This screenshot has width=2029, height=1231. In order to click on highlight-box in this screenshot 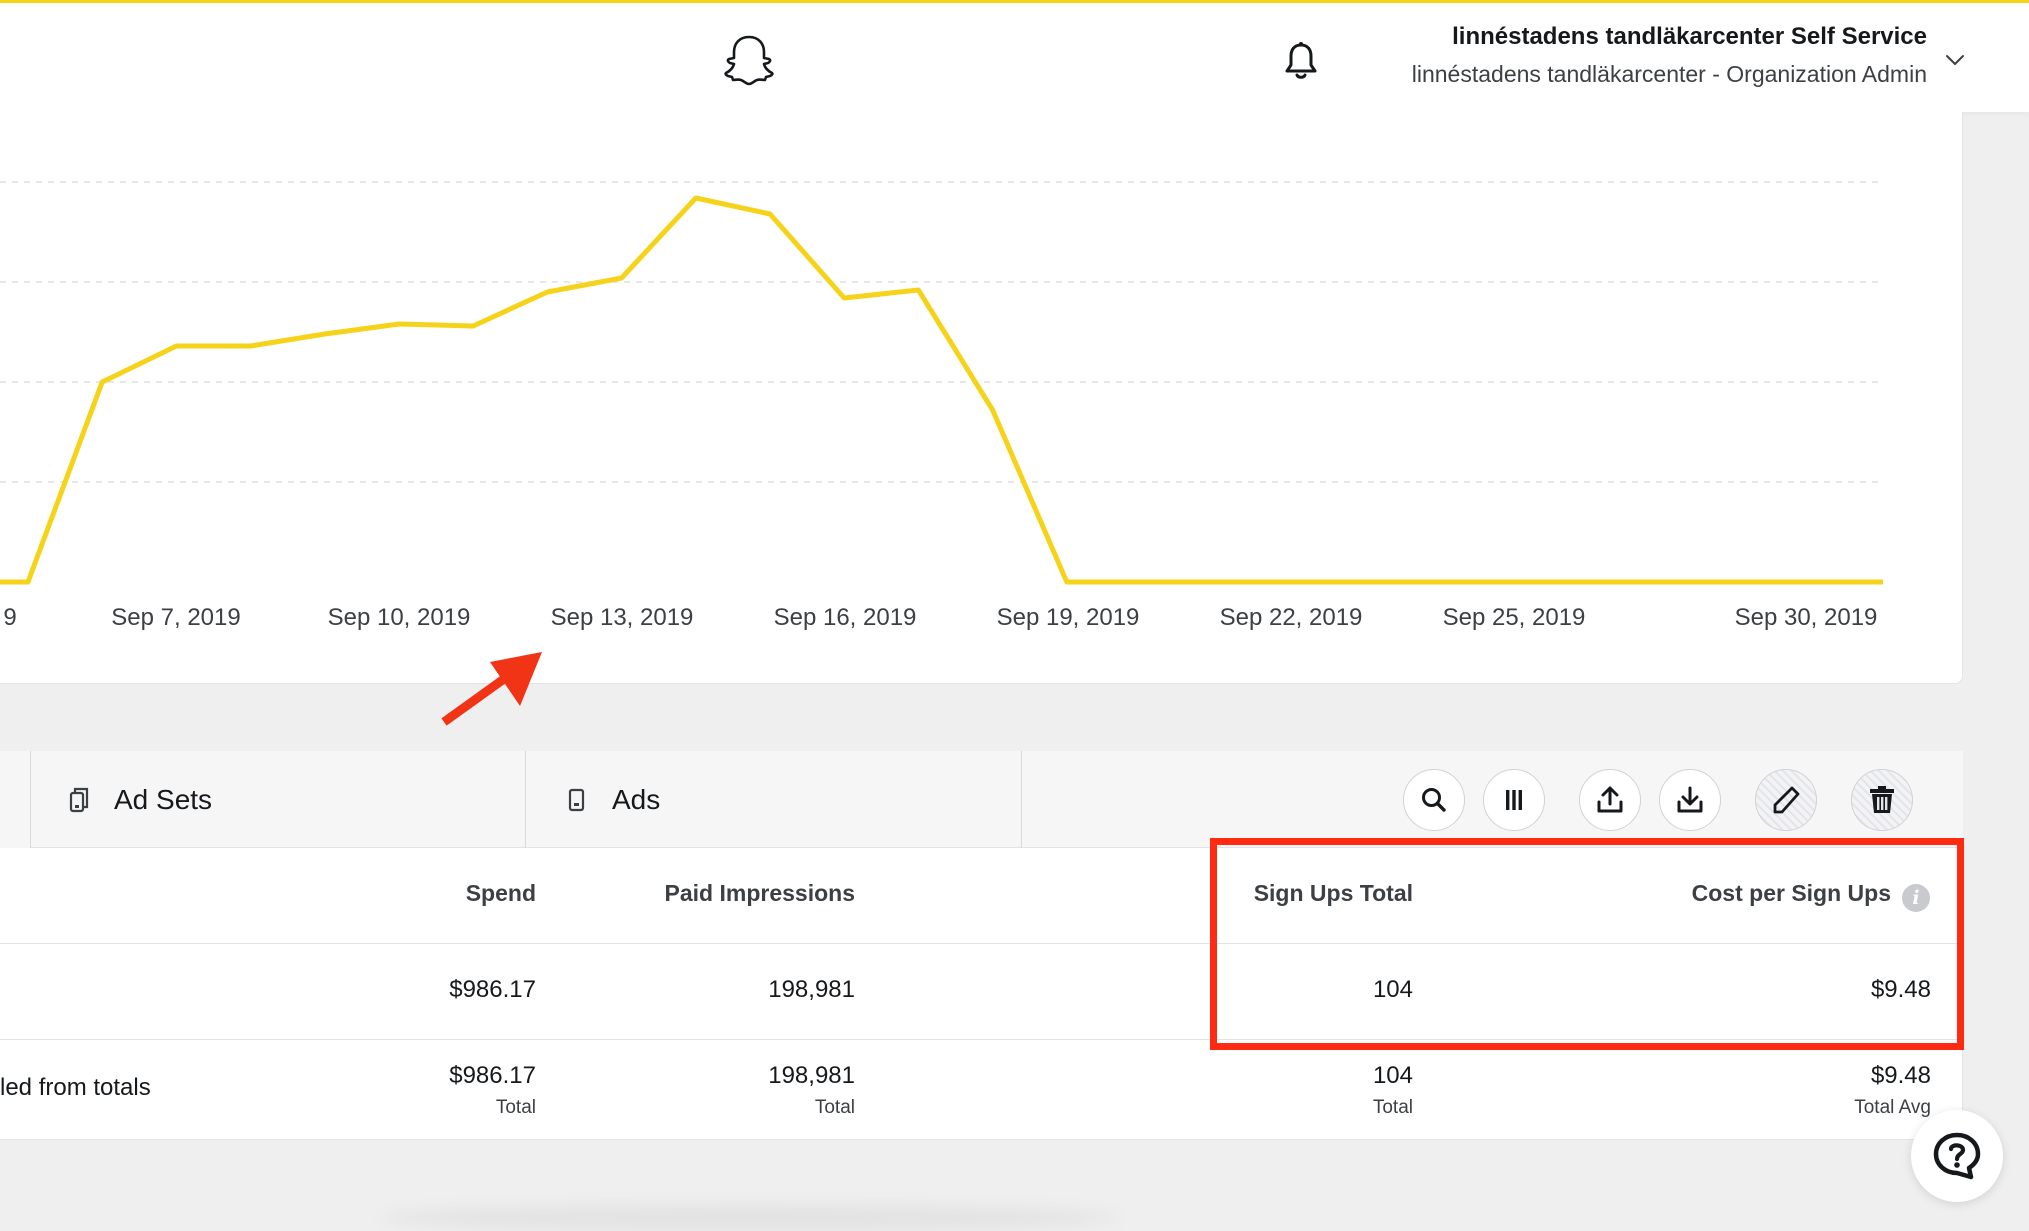, I will do `click(1587, 944)`.